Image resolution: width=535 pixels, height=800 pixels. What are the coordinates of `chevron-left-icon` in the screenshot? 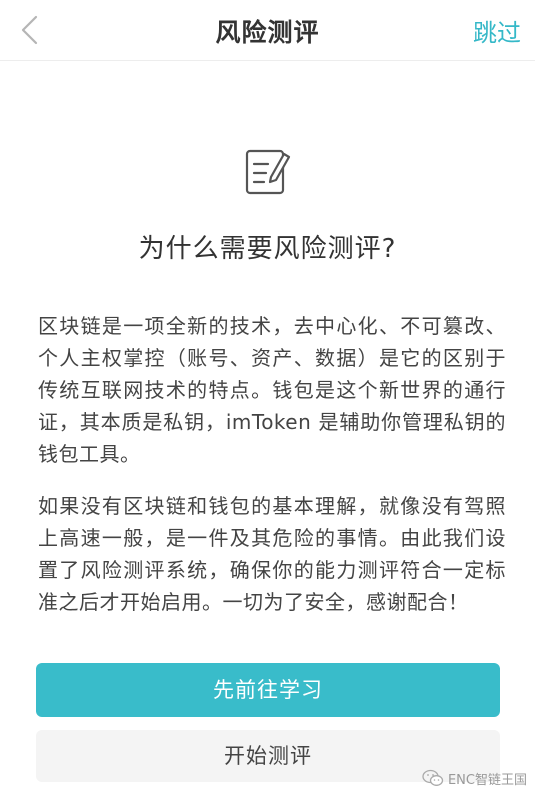 It's located at (32, 30).